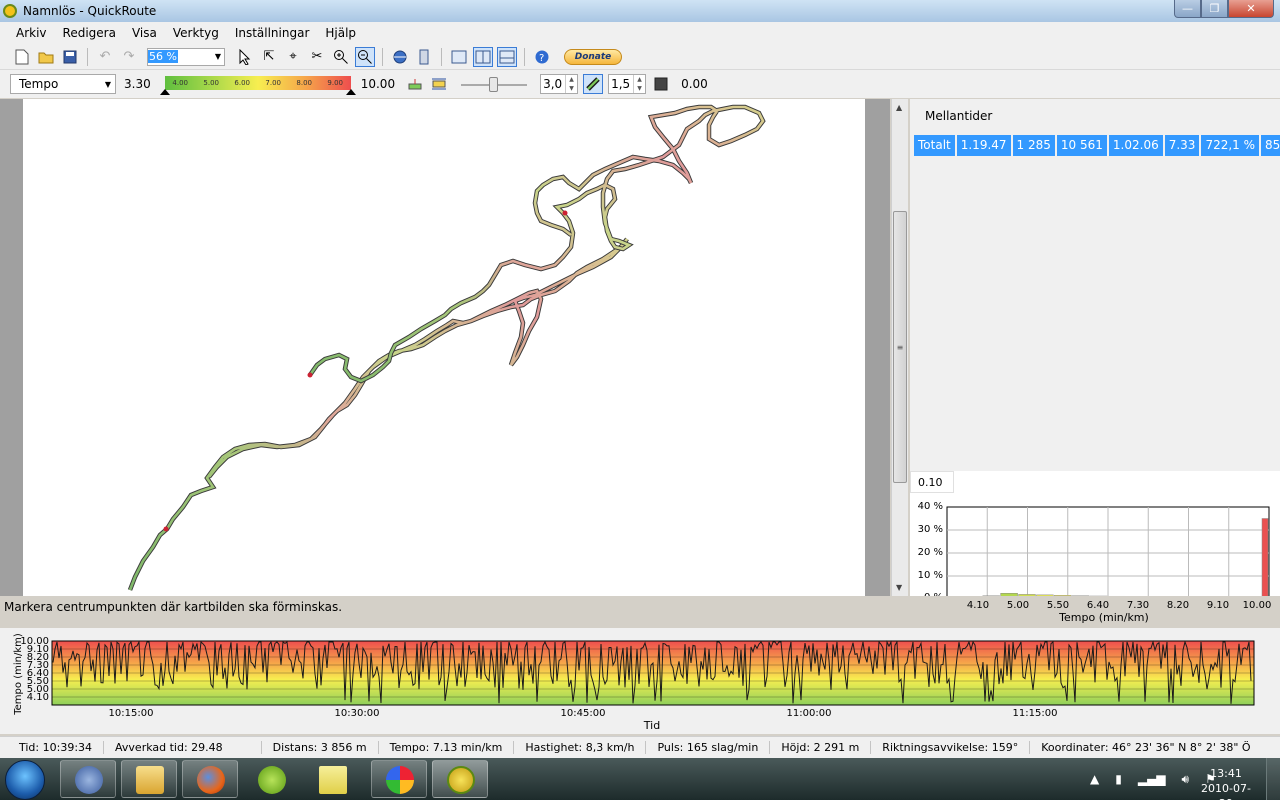  I want to click on border-width-spinner: 1,5 ▲ ▼, so click(627, 84).